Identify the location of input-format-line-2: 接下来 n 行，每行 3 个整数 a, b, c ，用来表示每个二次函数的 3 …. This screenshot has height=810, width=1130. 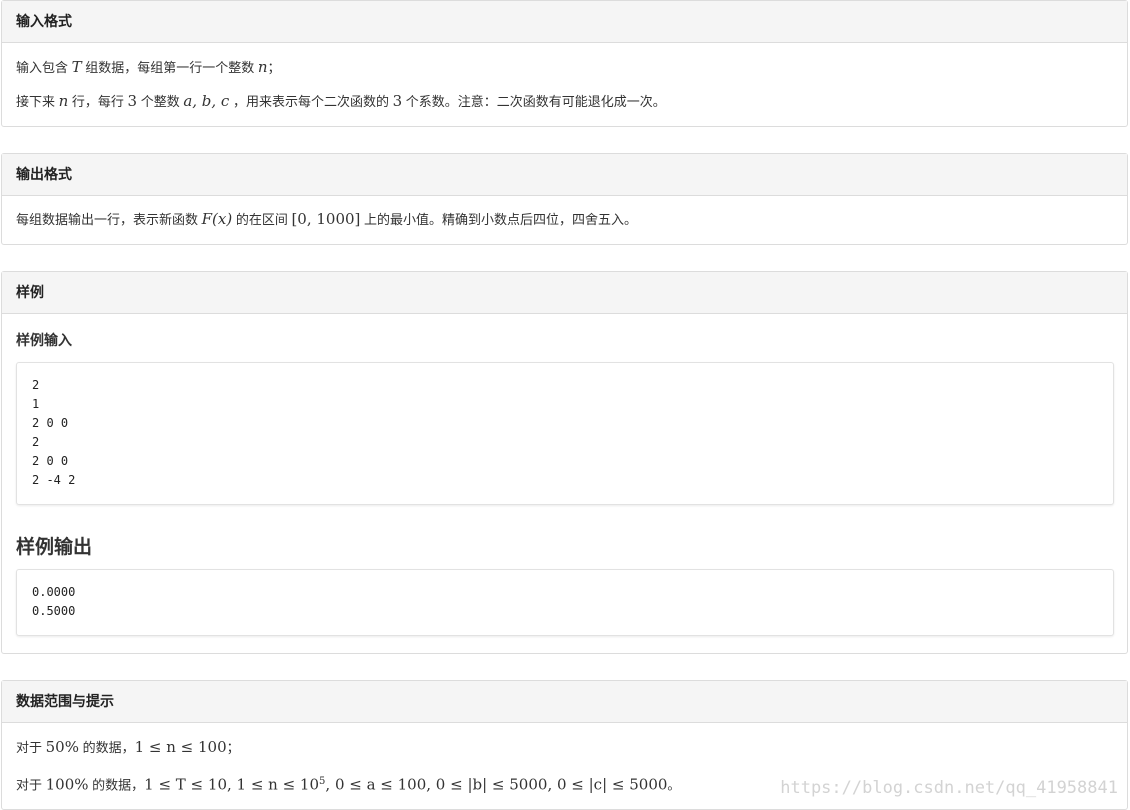
(341, 101).